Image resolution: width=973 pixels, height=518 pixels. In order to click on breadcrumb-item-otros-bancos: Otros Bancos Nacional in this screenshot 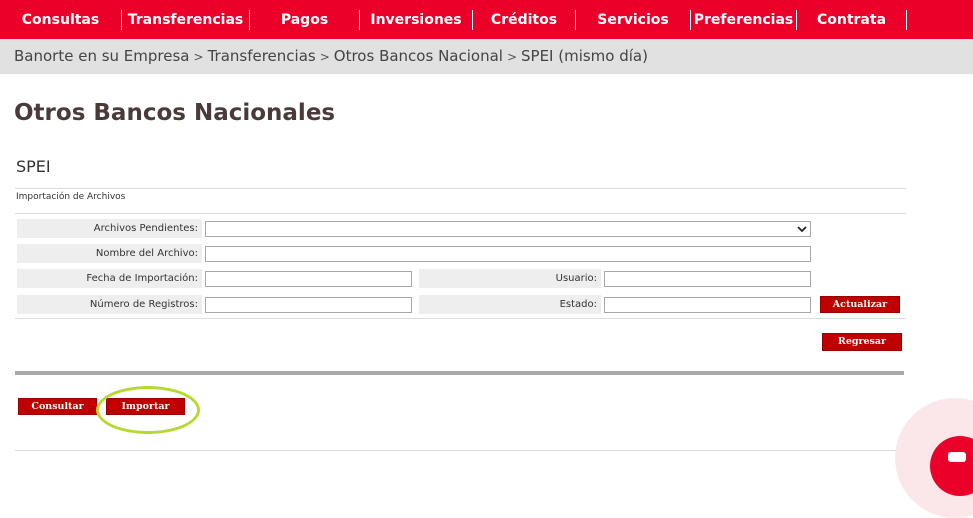, I will do `click(418, 56)`.